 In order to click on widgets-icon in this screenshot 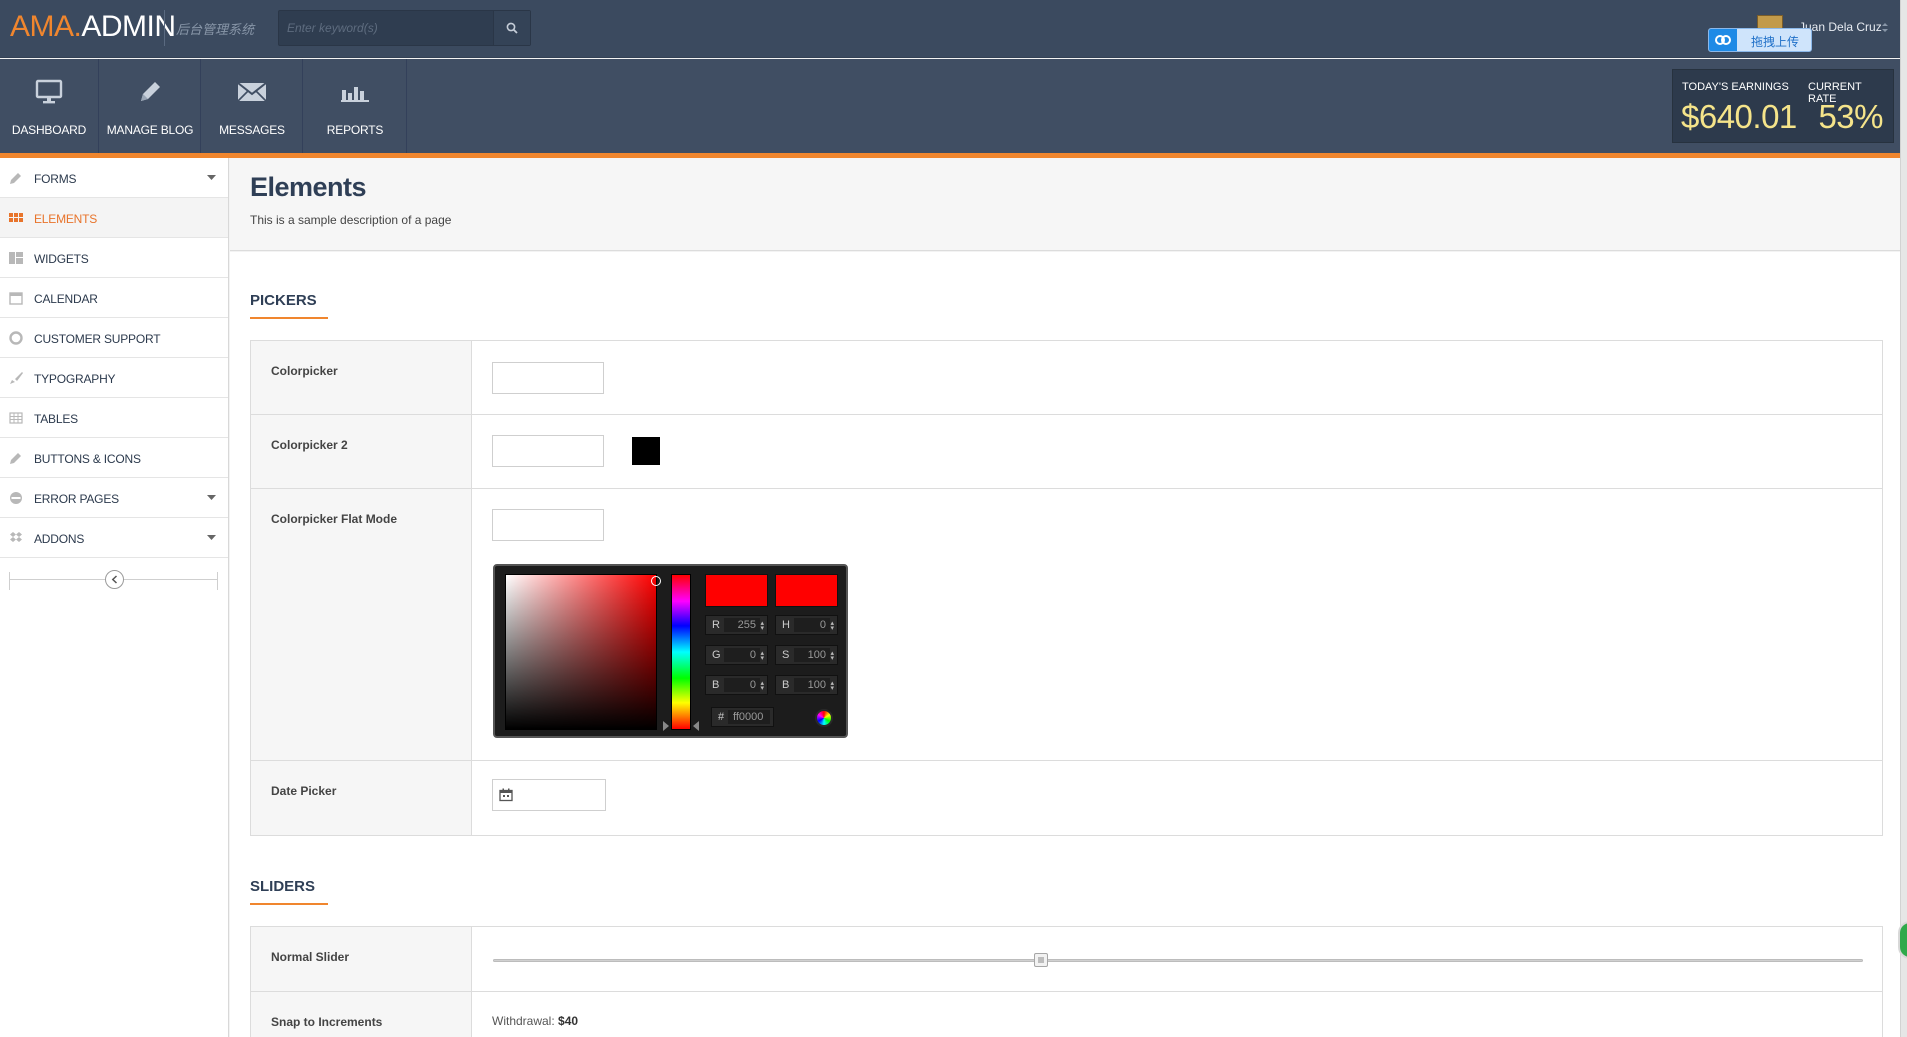, I will do `click(16, 258)`.